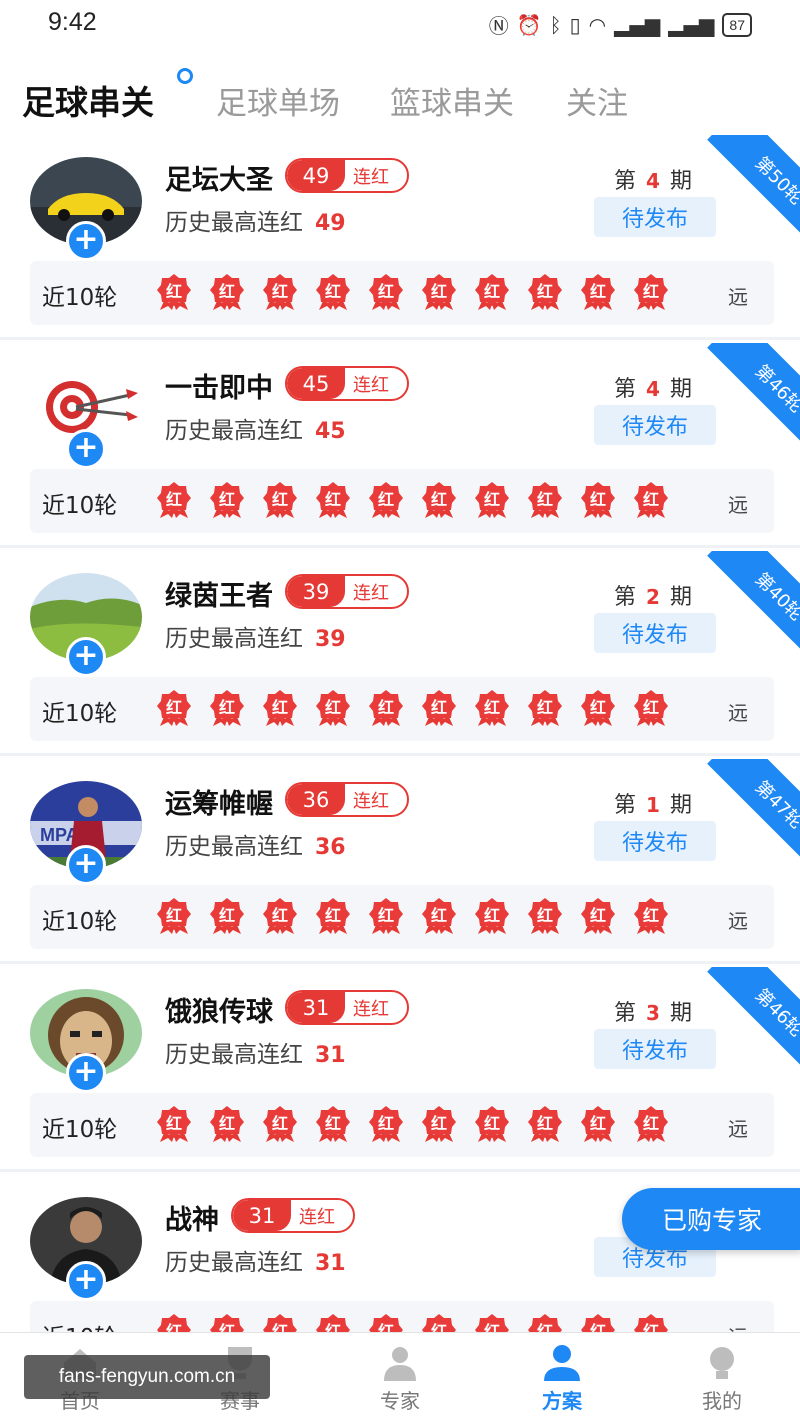  Describe the element at coordinates (347, 799) in the screenshot. I see `streak-badge: 36 连红` at that location.